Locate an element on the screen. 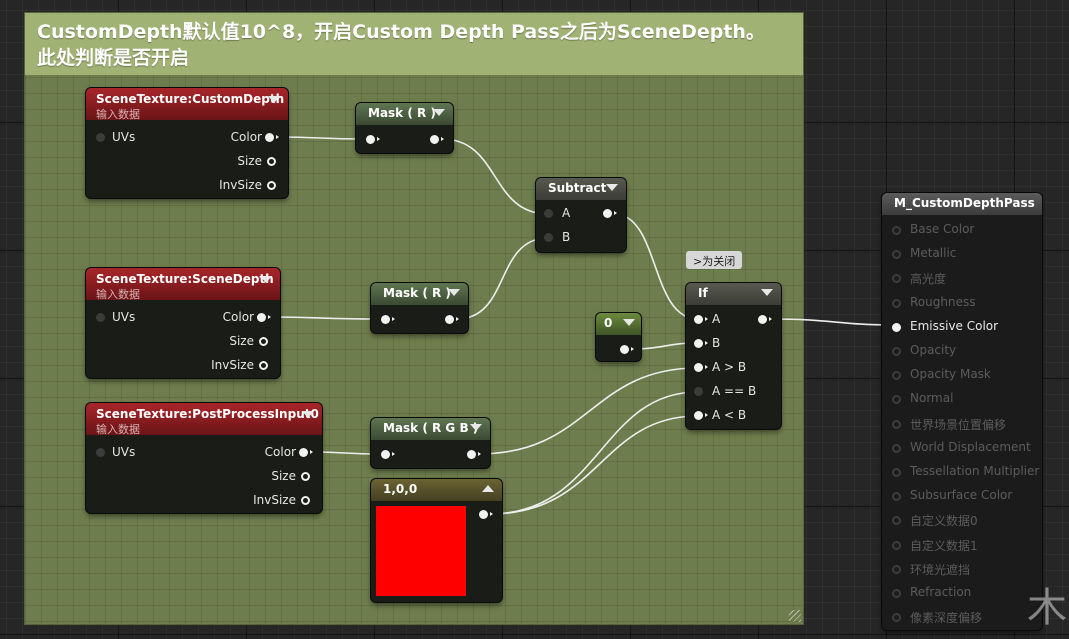 The width and height of the screenshot is (1069, 639). input-altb-label: A < B is located at coordinates (729, 415).